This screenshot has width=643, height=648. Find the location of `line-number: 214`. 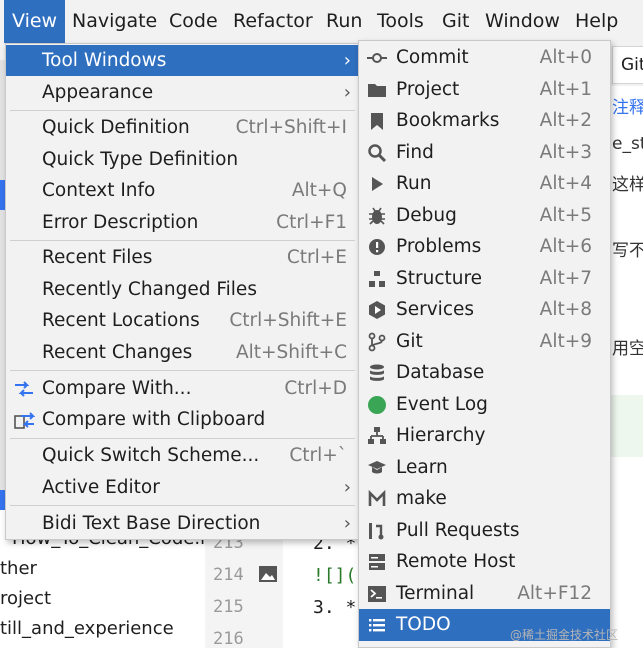

line-number: 214 is located at coordinates (228, 575).